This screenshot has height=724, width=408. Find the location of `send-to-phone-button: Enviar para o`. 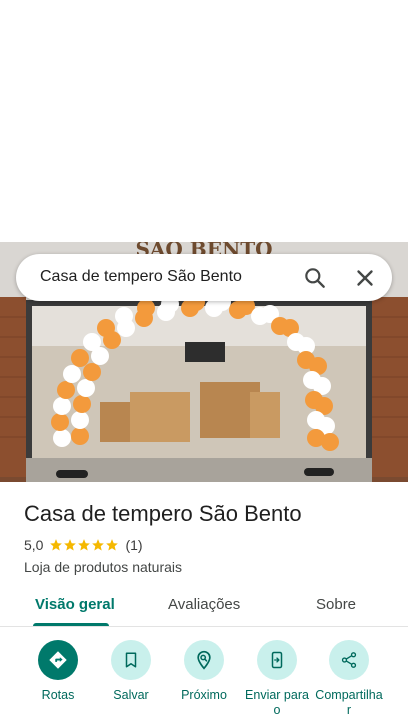

send-to-phone-button: Enviar para o is located at coordinates (277, 679).